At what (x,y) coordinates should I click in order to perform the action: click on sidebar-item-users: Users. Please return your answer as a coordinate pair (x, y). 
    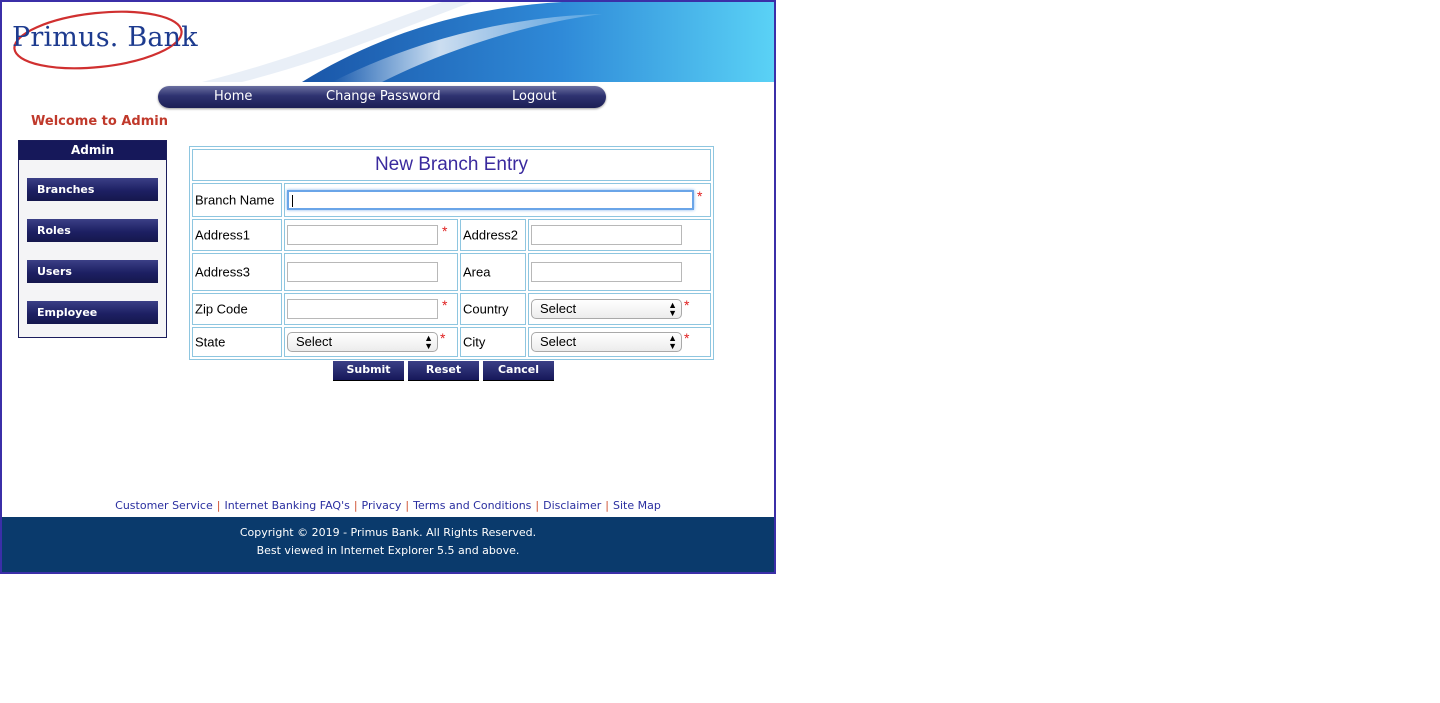
    Looking at the image, I should click on (92, 271).